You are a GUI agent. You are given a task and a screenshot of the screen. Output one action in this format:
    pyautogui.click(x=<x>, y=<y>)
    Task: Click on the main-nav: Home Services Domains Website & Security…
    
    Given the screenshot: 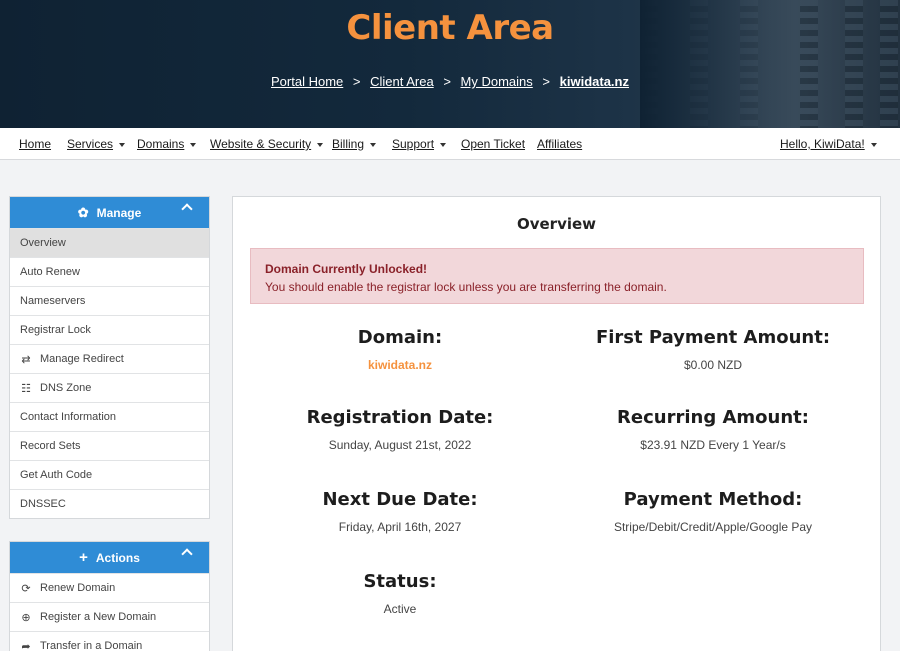 What is the action you would take?
    pyautogui.click(x=450, y=144)
    